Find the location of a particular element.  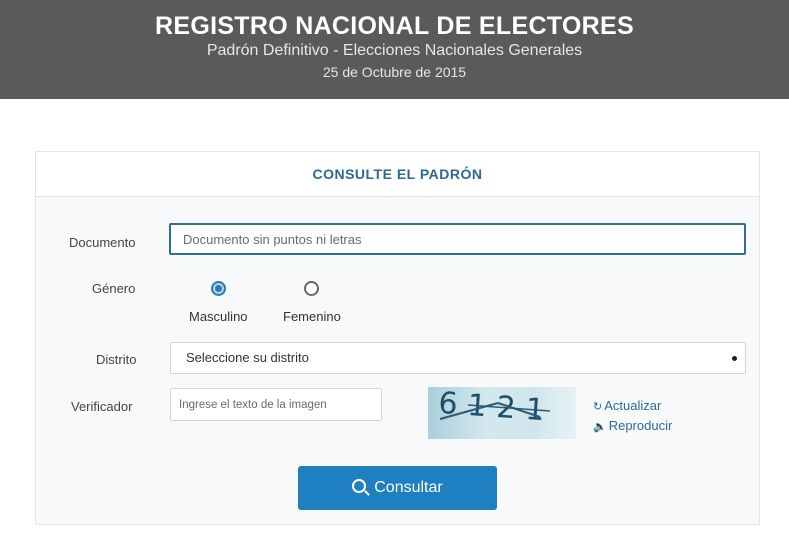

audio-label: Reproducir is located at coordinates (640, 425).